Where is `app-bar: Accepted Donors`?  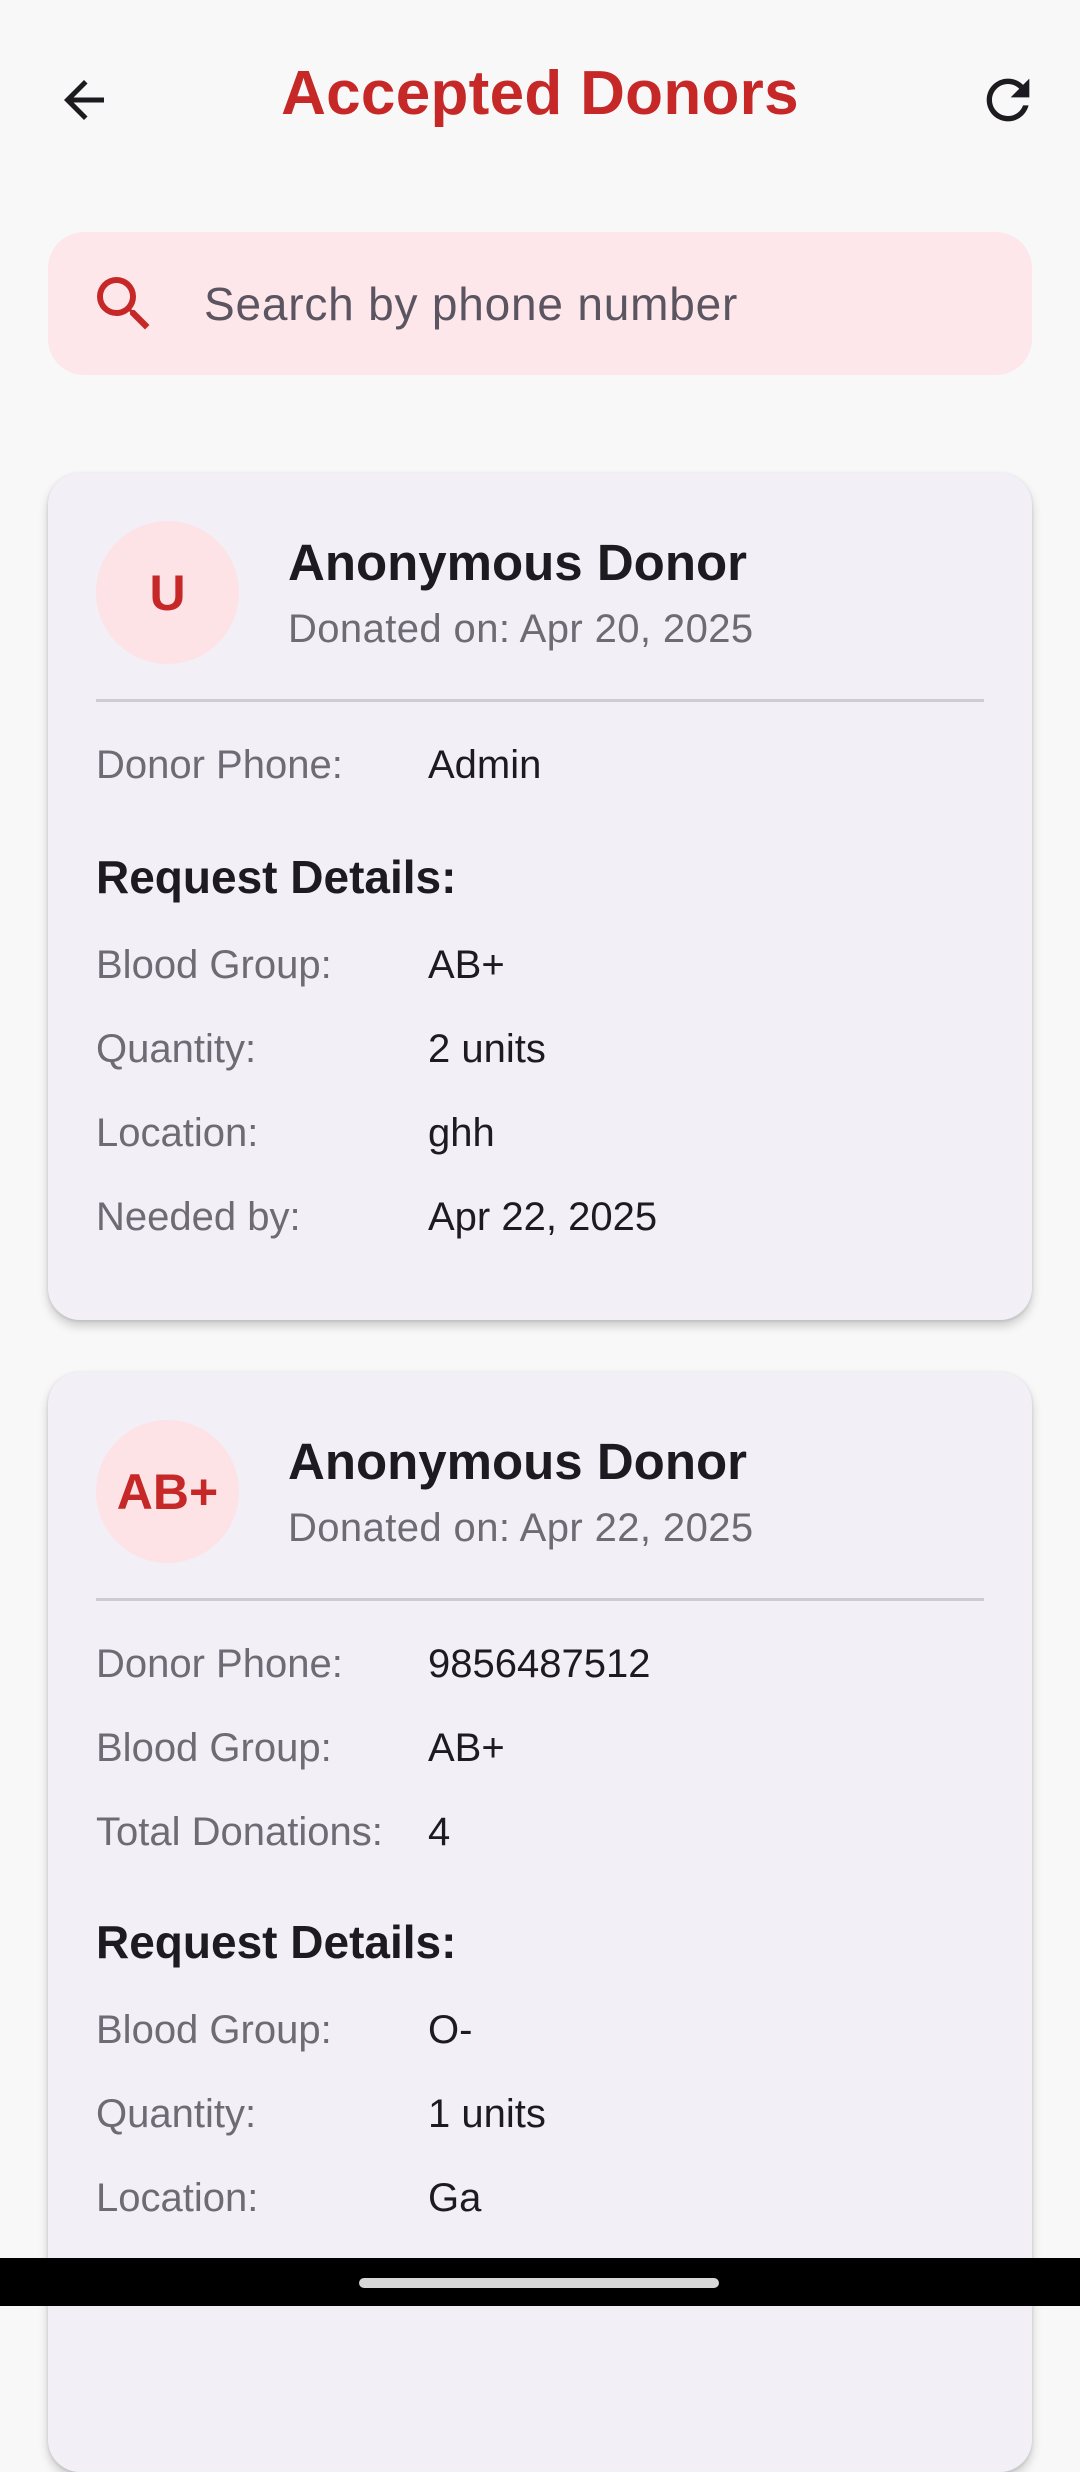 app-bar: Accepted Donors is located at coordinates (540, 100).